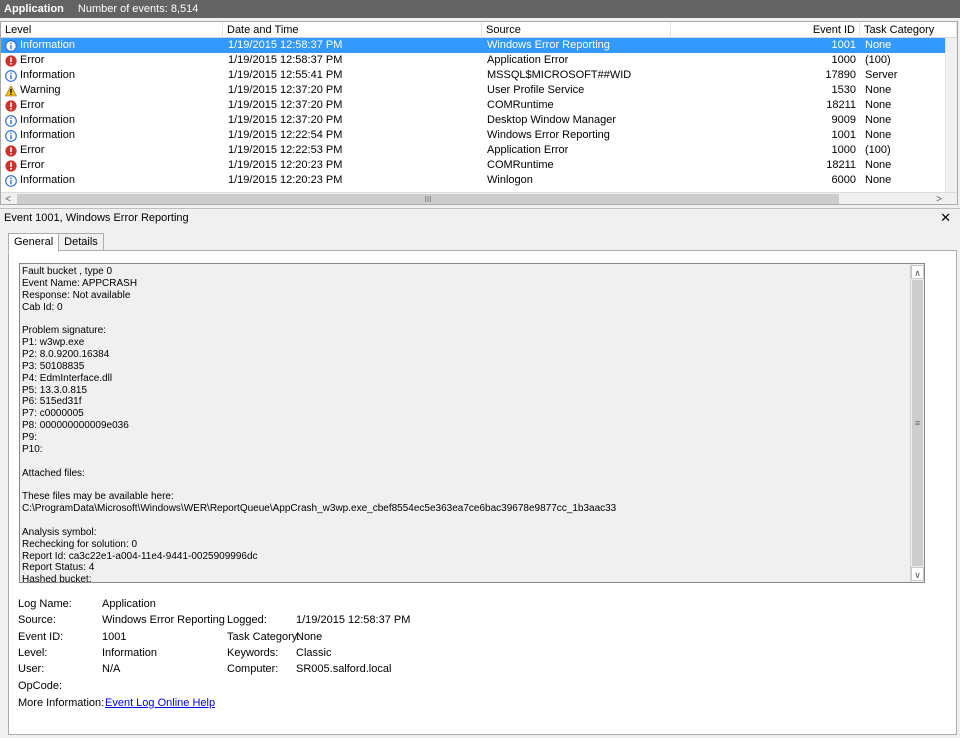 This screenshot has height=738, width=960. What do you see at coordinates (80, 283) in the screenshot?
I see `description-line: Event Name: APPCRASH` at bounding box center [80, 283].